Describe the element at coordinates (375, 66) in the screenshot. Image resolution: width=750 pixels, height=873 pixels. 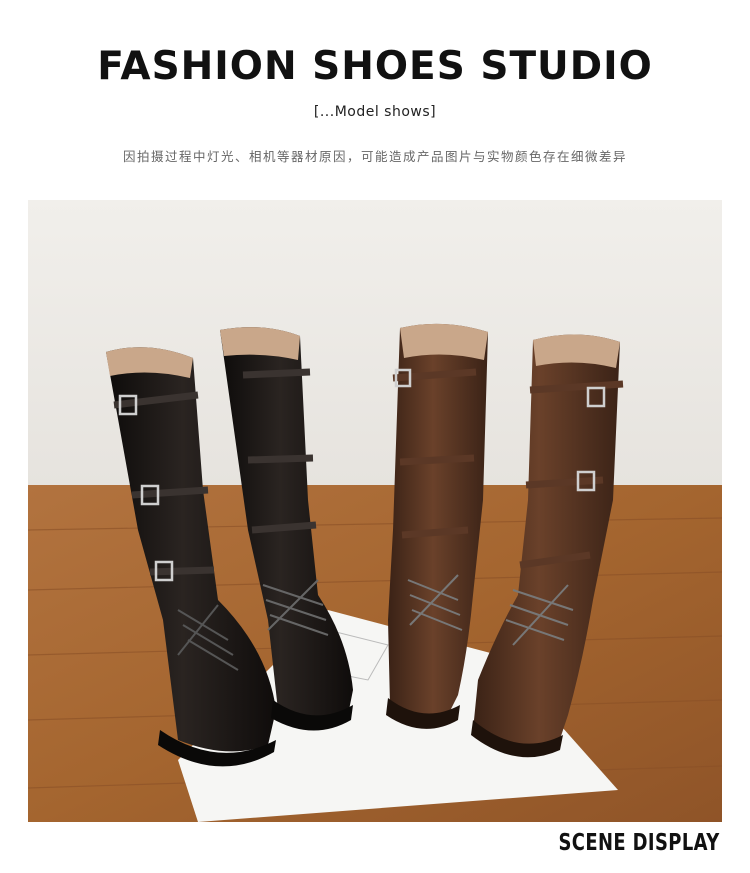
I see `page-title: FASHION SHOES STUDIO` at that location.